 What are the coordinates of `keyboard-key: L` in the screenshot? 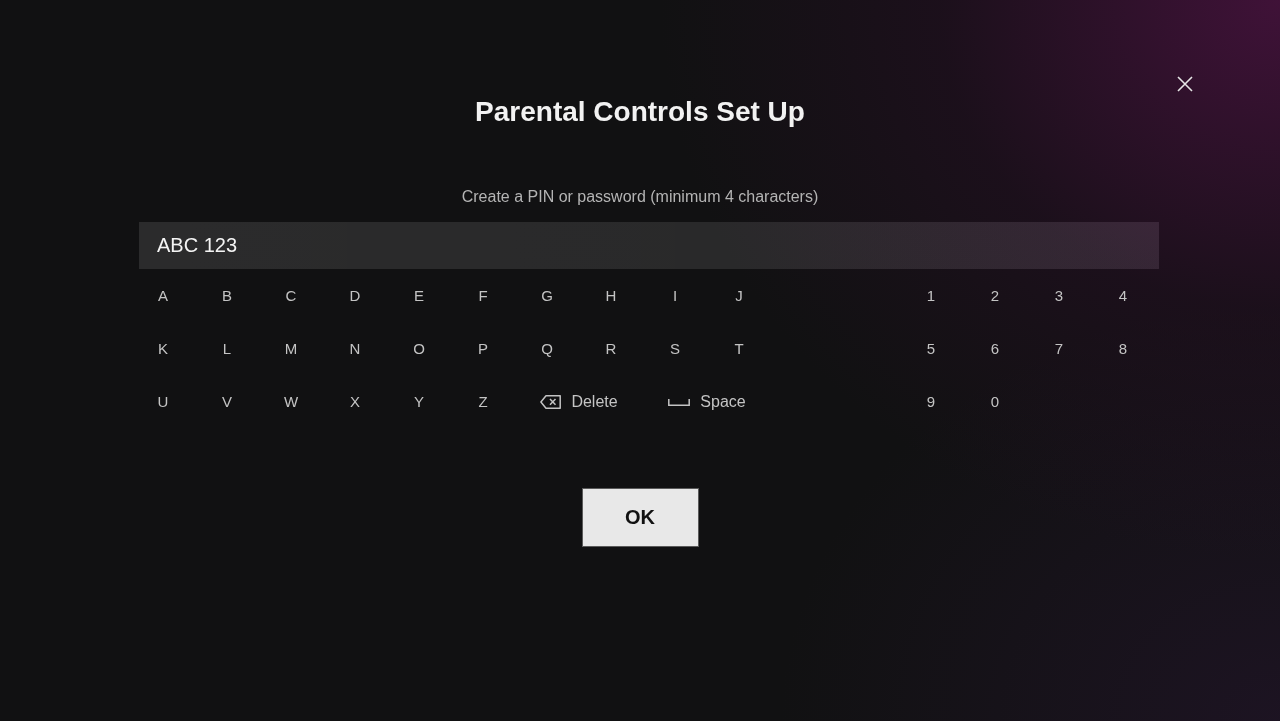 It's located at (227, 348).